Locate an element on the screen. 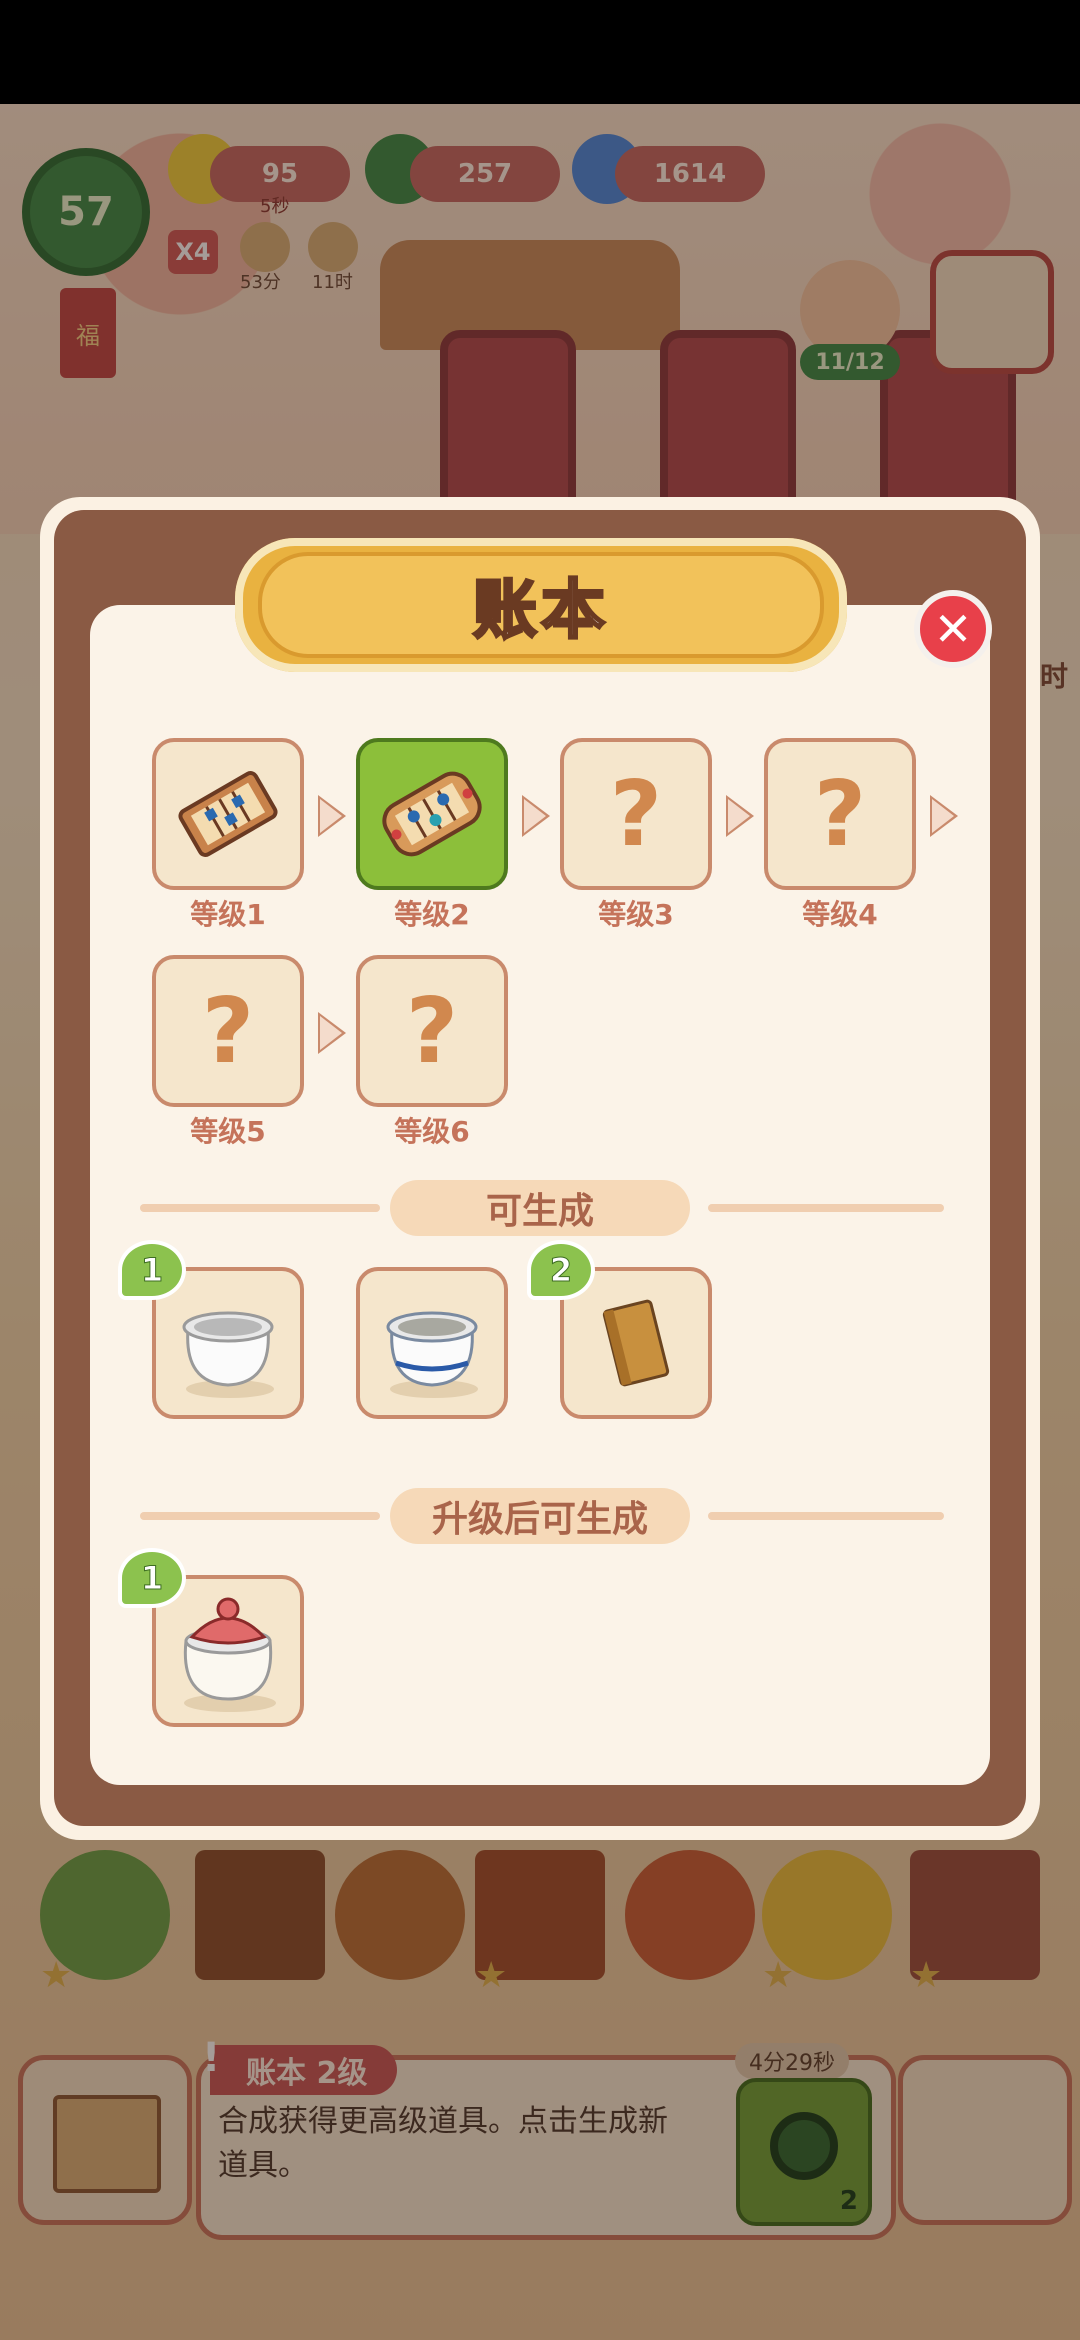  level-slot-5: ? is located at coordinates (228, 1031).